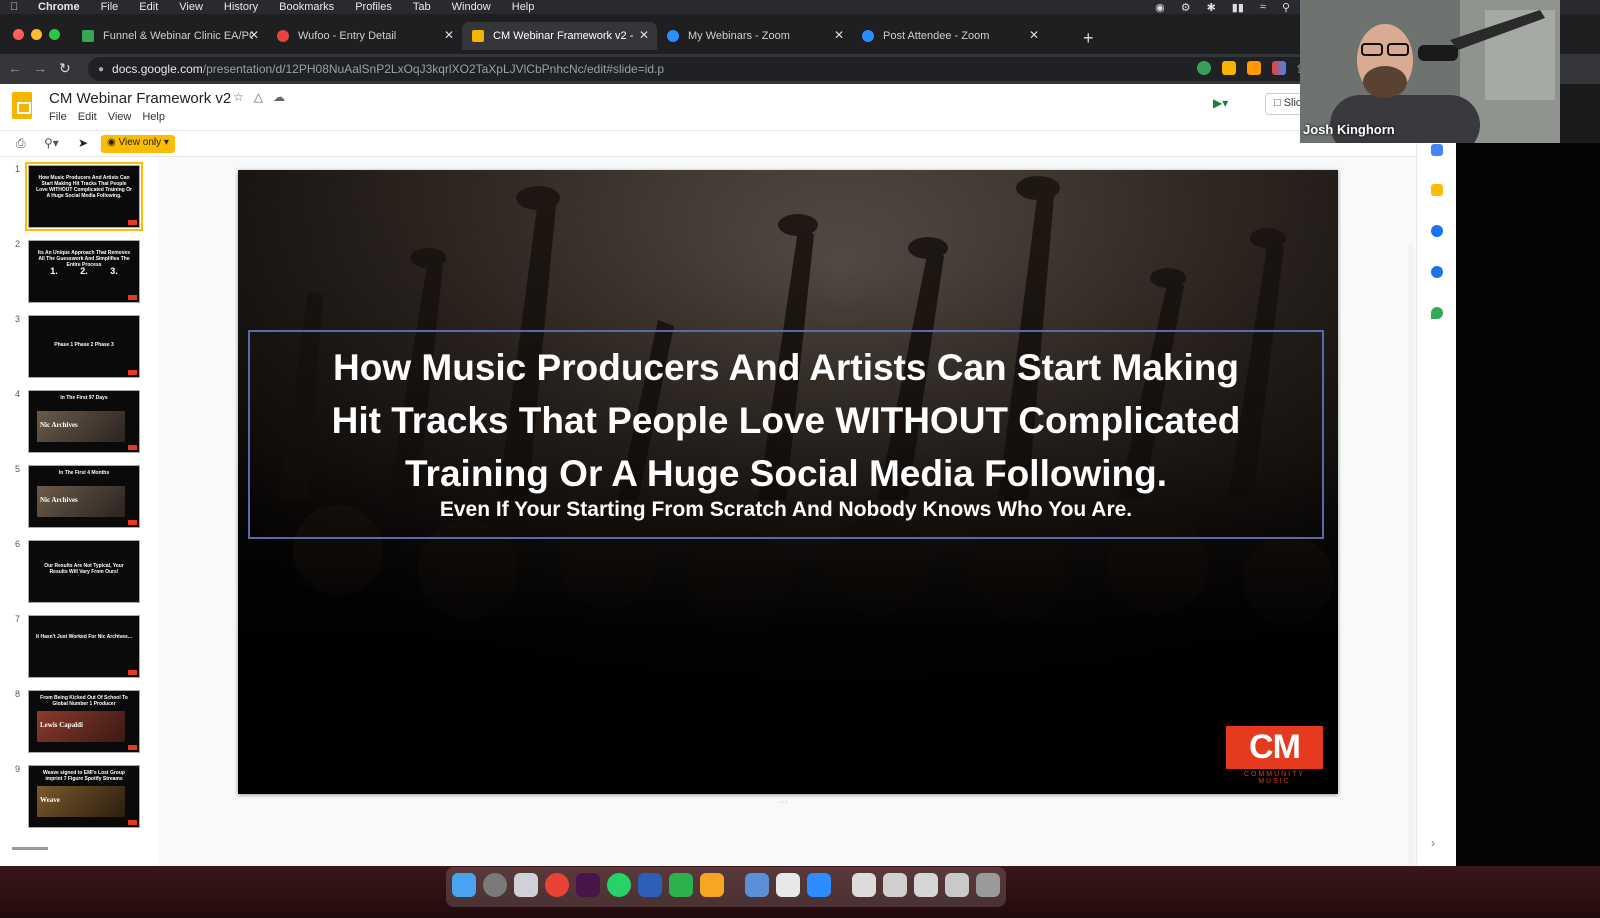  What do you see at coordinates (148, 7) in the screenshot?
I see `menubar-item-edit: Edit` at bounding box center [148, 7].